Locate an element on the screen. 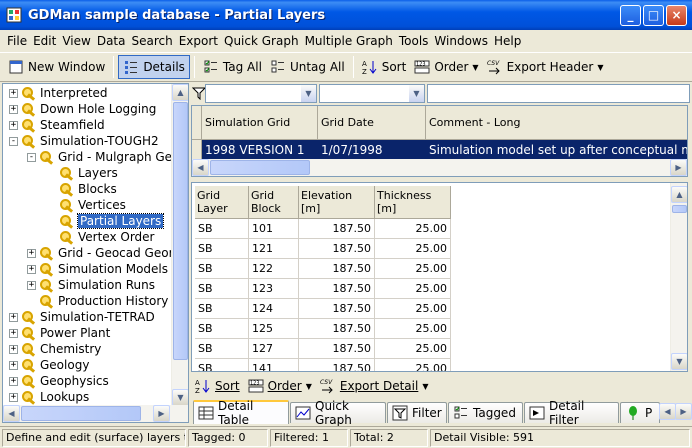 The image size is (692, 448). tree-horizontal-scrollbar: ◀ ▶ is located at coordinates (95, 413).